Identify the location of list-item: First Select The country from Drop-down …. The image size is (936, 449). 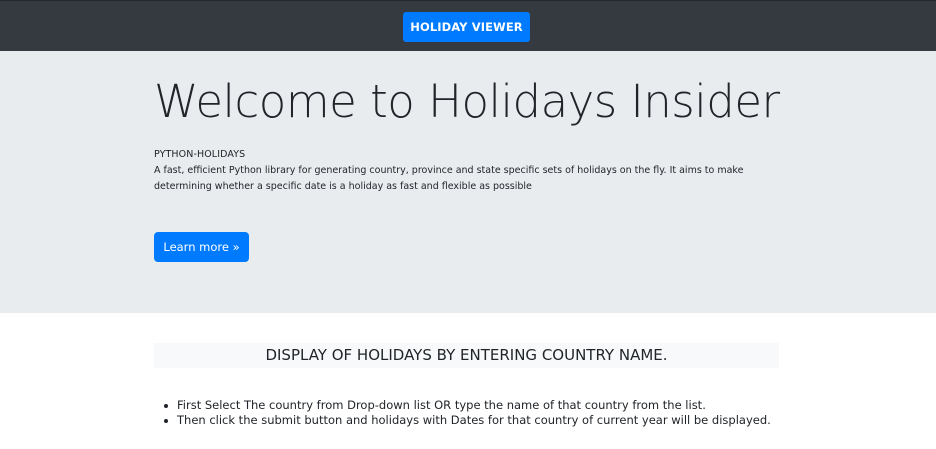
(462, 405).